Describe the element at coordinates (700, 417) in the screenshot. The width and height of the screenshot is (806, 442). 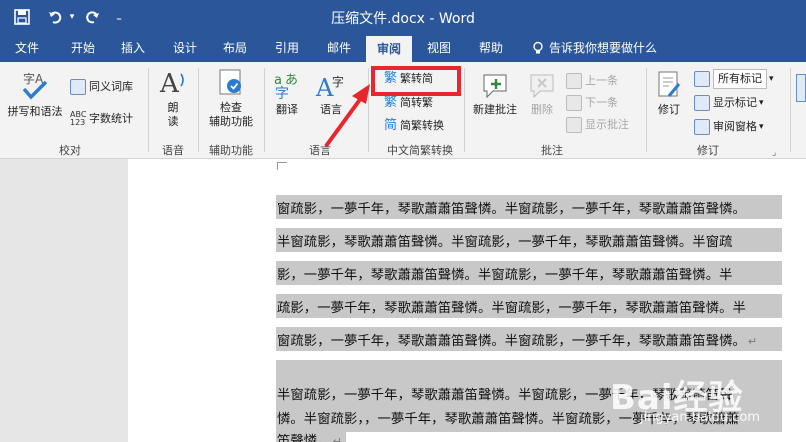
I see `watermark-url: jingyan.baidu.com` at that location.